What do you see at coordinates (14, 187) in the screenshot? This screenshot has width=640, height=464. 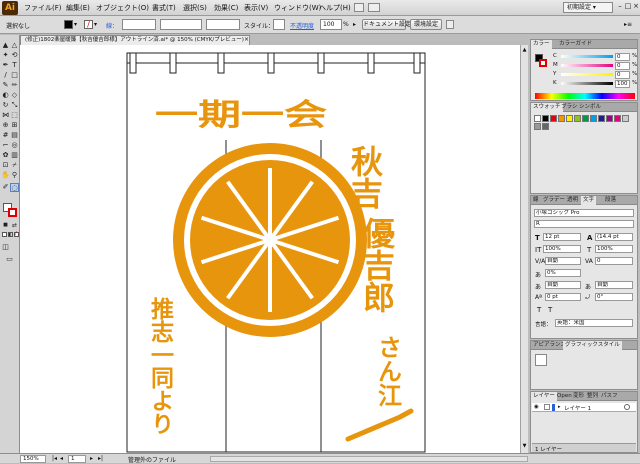 I see `measure-tool-icon: ◌` at bounding box center [14, 187].